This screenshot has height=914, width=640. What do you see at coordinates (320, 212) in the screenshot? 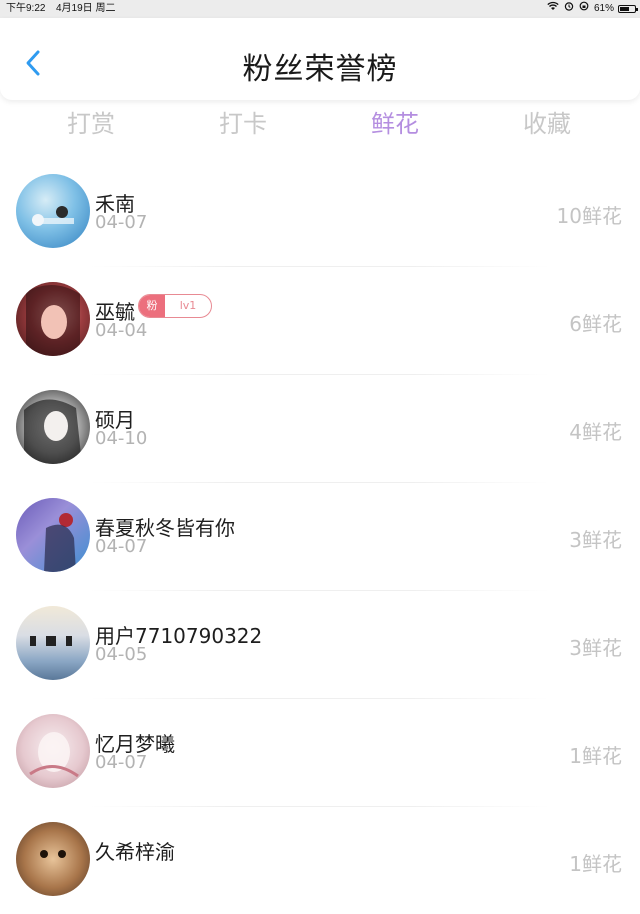
I see `list-item: 禾南 04-07 10鲜花` at bounding box center [320, 212].